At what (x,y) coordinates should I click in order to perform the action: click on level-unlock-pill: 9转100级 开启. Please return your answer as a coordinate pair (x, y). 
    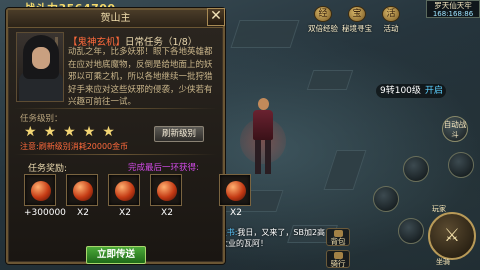
    Looking at the image, I should click on (411, 91).